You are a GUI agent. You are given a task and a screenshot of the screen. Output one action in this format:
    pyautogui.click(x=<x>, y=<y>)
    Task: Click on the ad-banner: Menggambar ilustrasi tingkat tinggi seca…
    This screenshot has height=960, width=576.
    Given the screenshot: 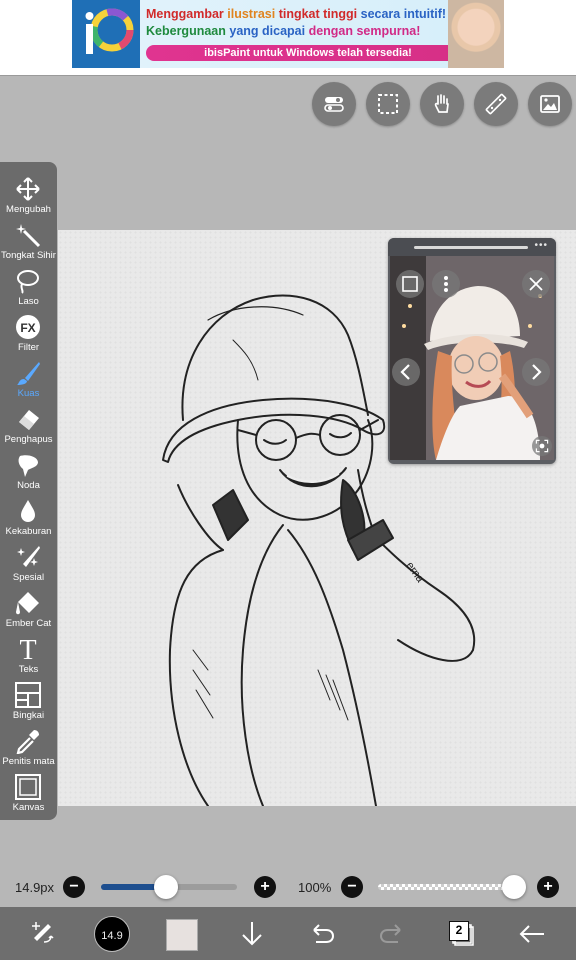 What is the action you would take?
    pyautogui.click(x=288, y=34)
    